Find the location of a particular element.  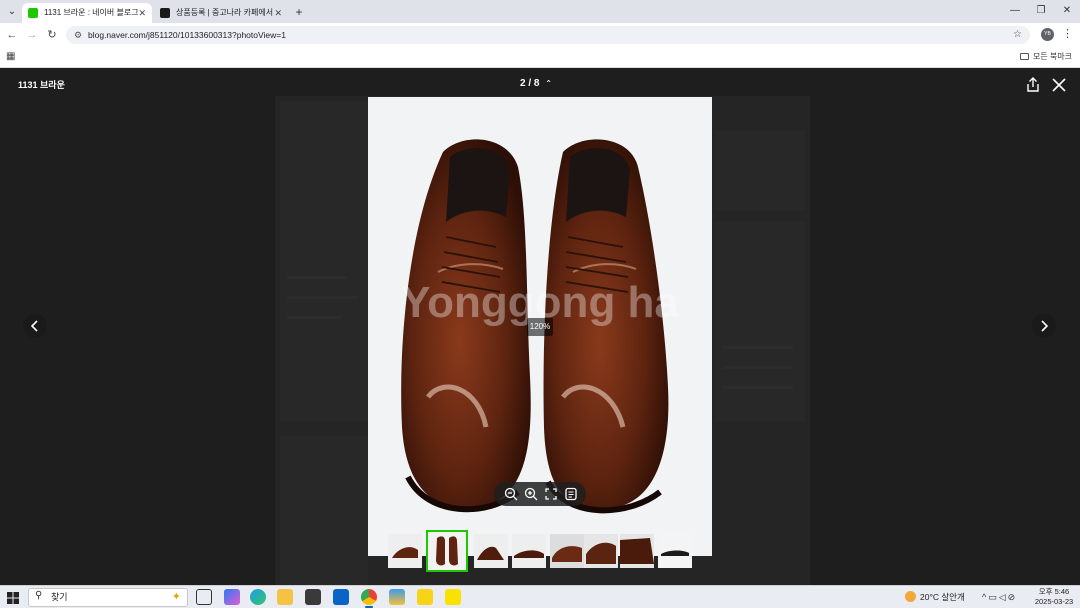

share-icon is located at coordinates (1033, 85).